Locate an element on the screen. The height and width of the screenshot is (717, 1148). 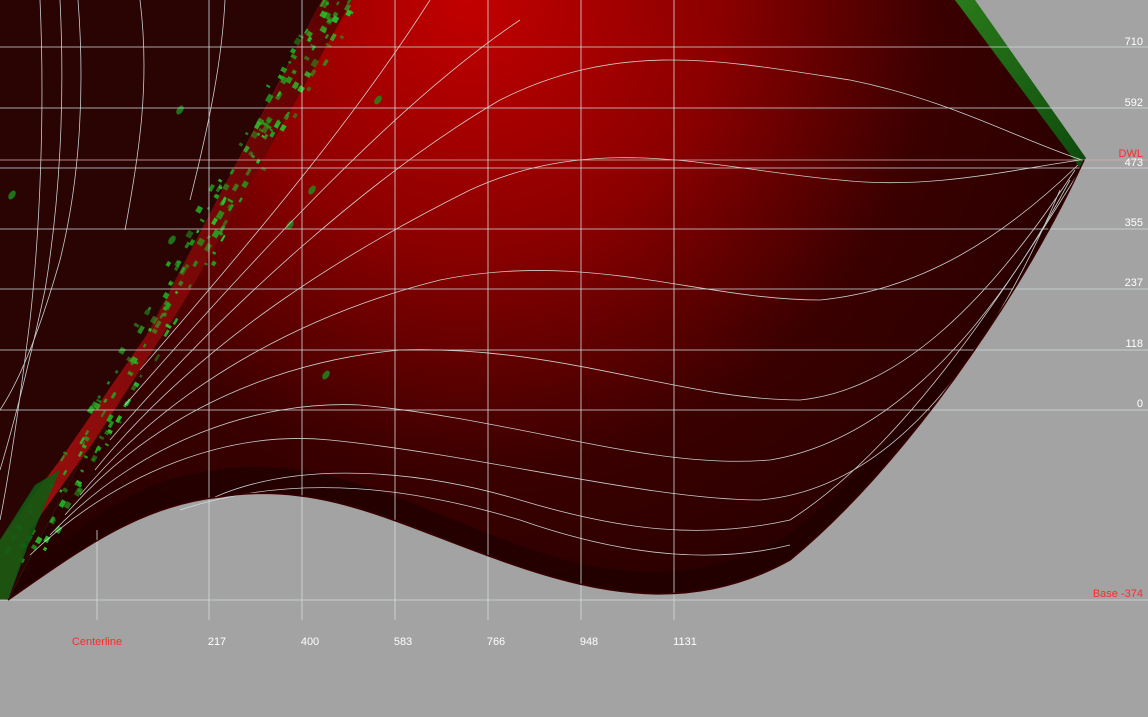
station-label-400: 400 is located at coordinates (310, 642).